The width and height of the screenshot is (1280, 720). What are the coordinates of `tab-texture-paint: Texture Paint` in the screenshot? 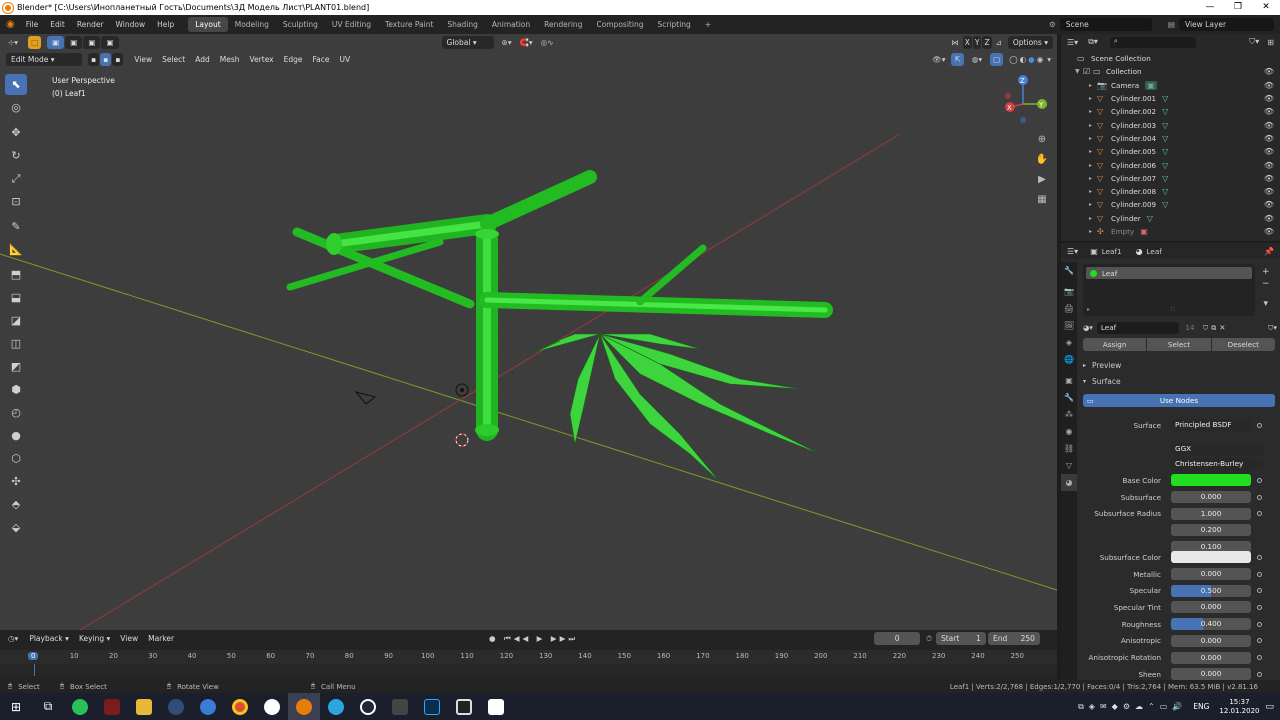 It's located at (409, 24).